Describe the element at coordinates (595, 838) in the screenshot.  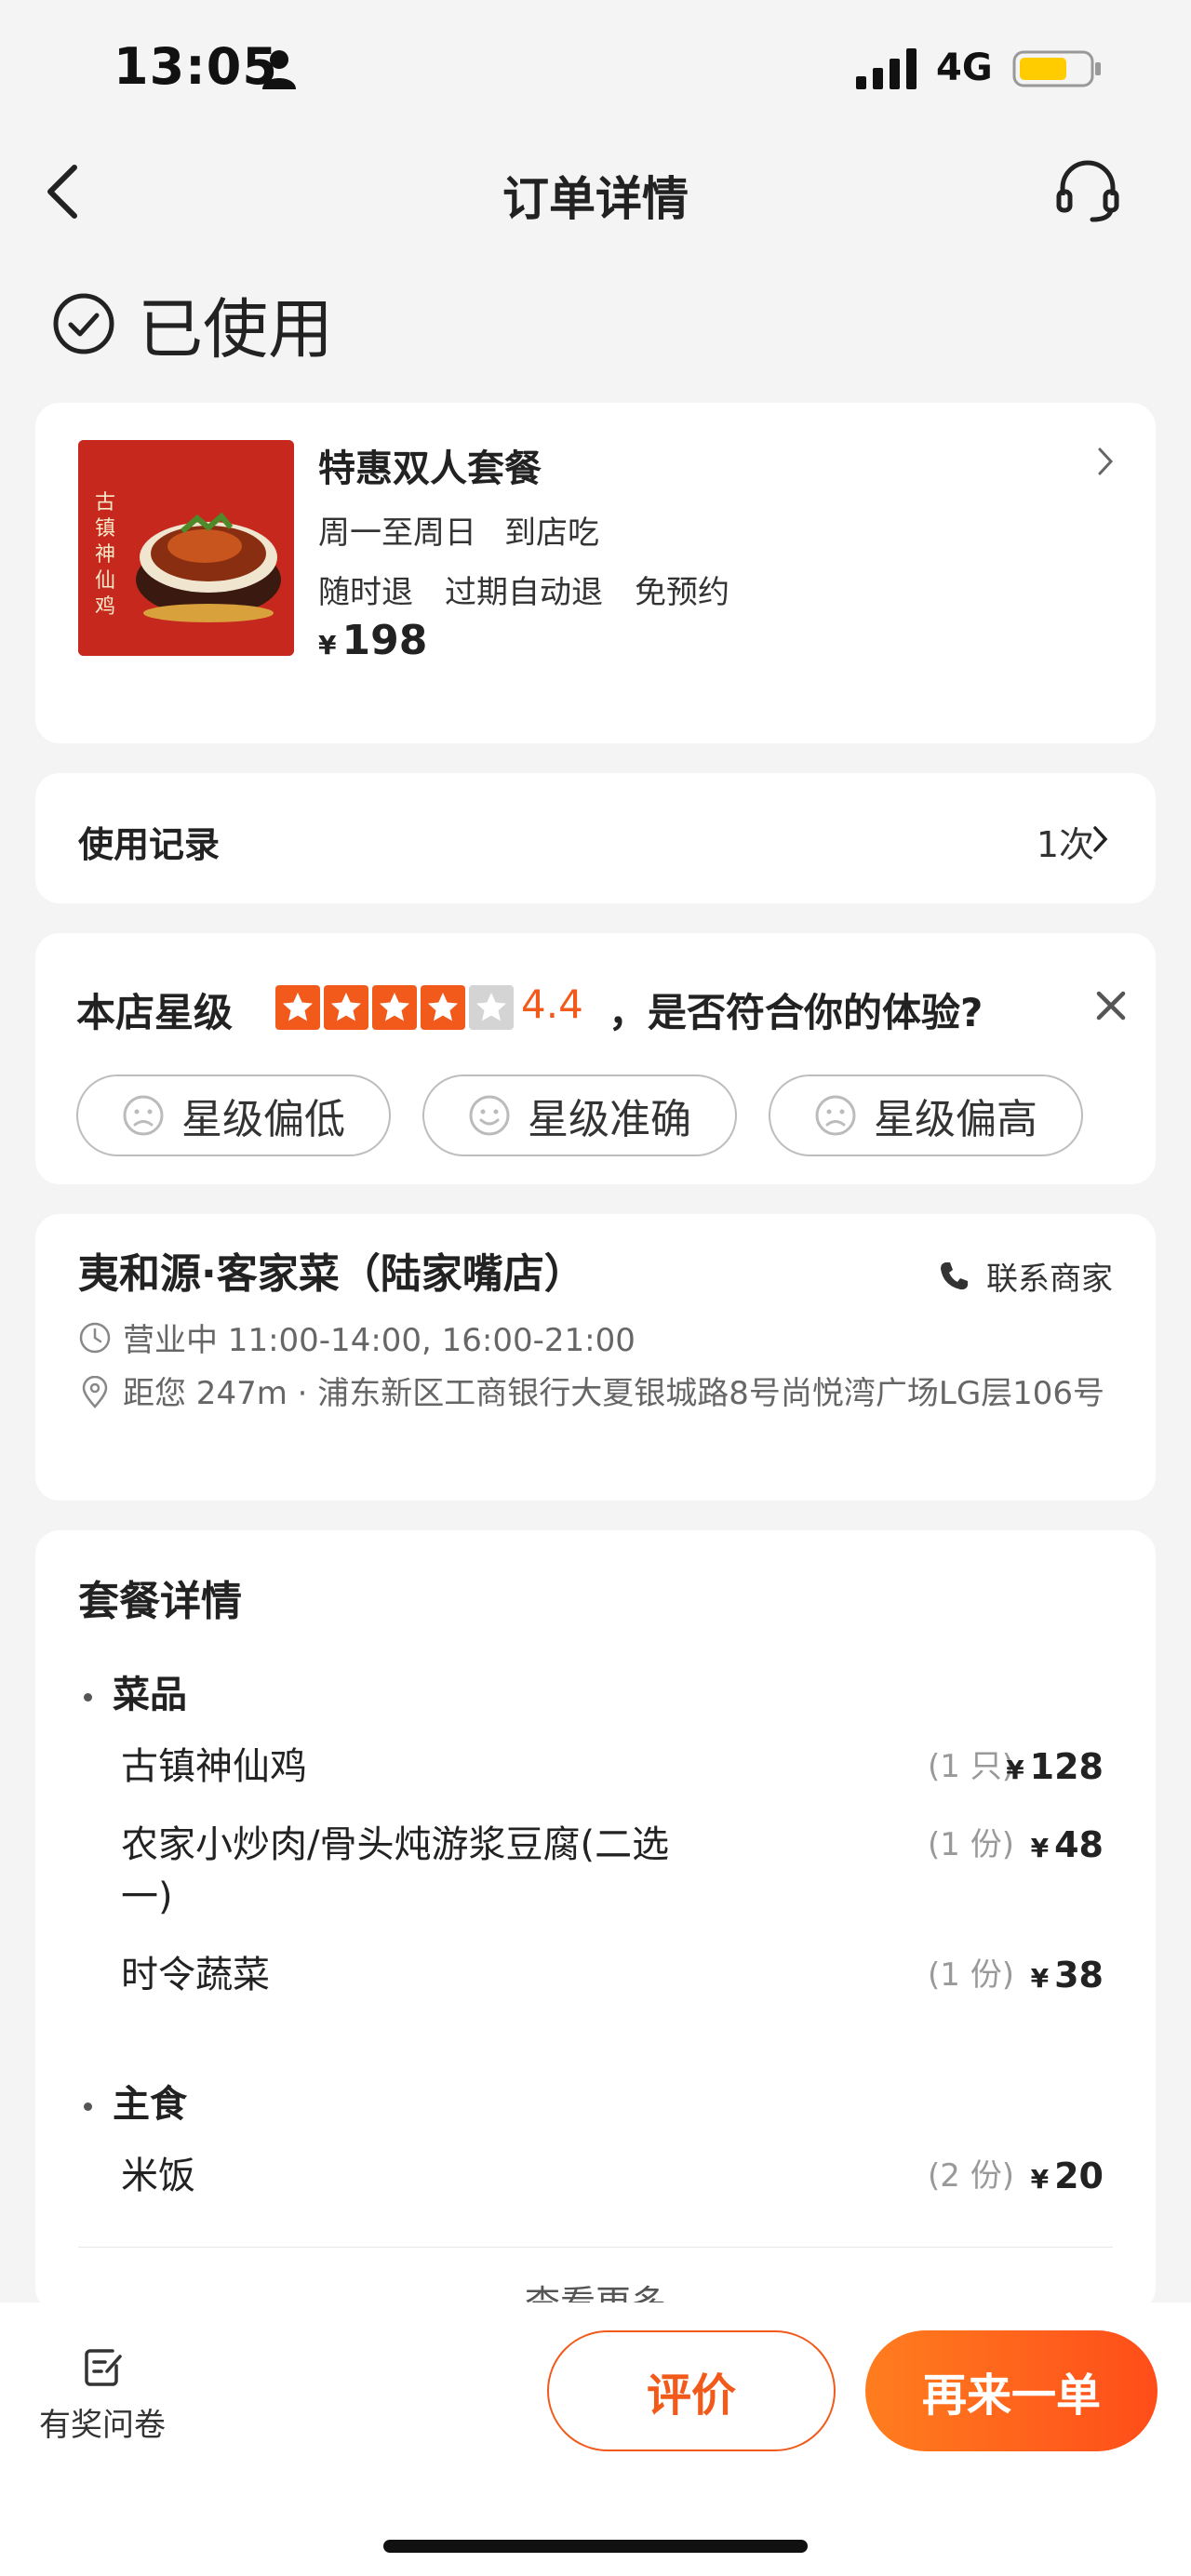
I see `usage-record-row: 使用记录 1次` at that location.